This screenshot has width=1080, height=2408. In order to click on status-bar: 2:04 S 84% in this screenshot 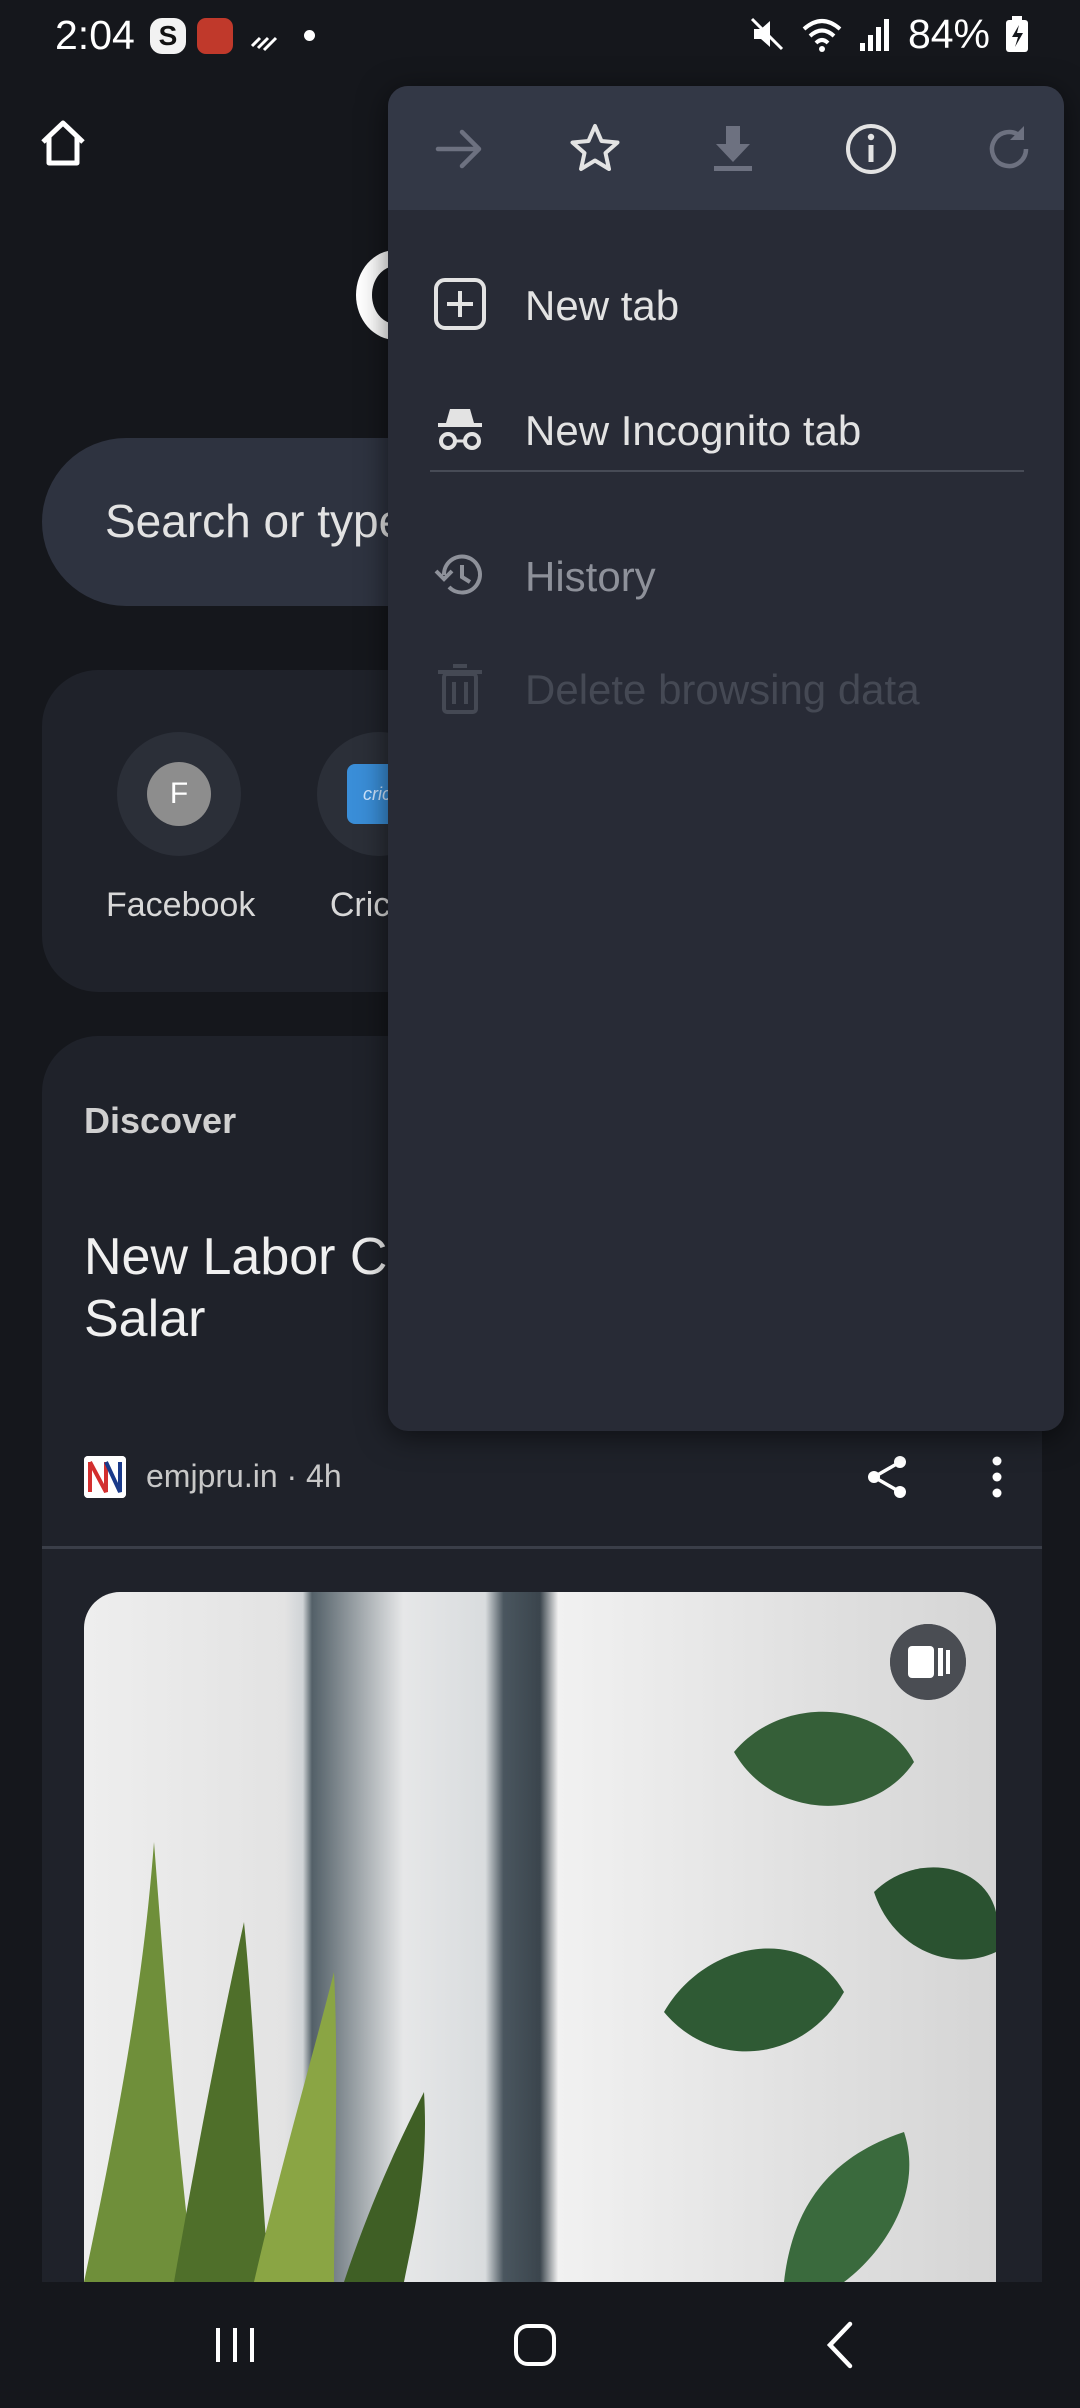, I will do `click(540, 35)`.